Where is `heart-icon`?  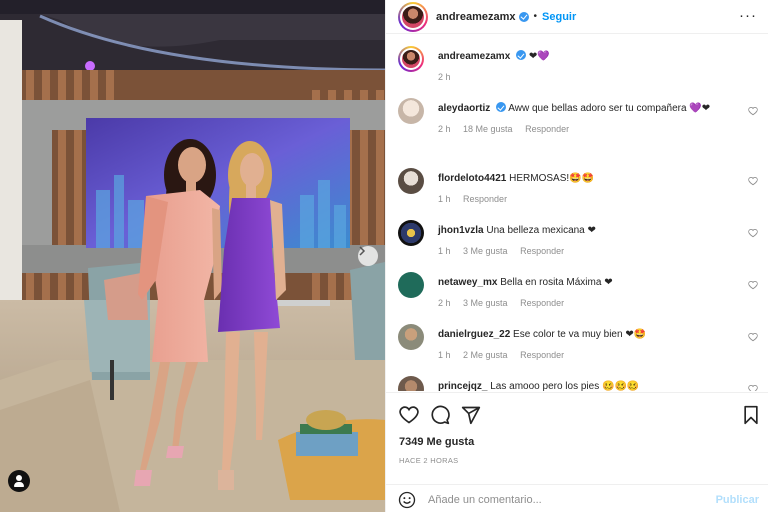 heart-icon is located at coordinates (409, 415).